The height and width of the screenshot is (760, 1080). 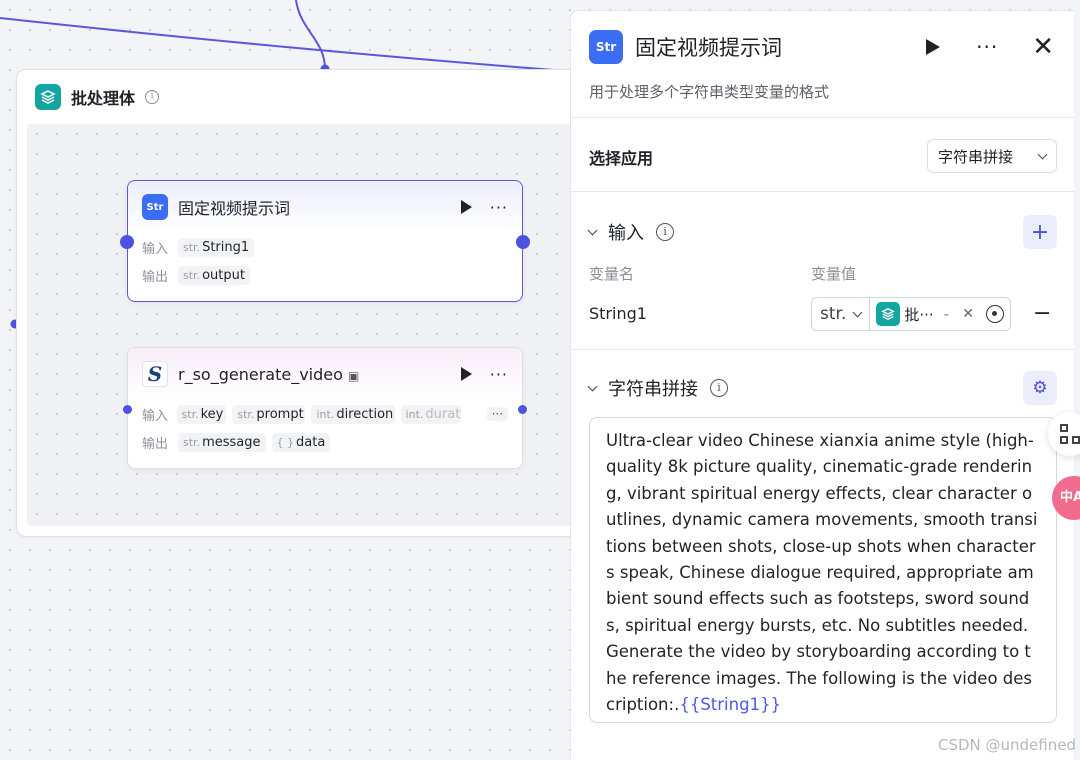 What do you see at coordinates (653, 389) in the screenshot?
I see `concat-section-title: 字符串拼接` at bounding box center [653, 389].